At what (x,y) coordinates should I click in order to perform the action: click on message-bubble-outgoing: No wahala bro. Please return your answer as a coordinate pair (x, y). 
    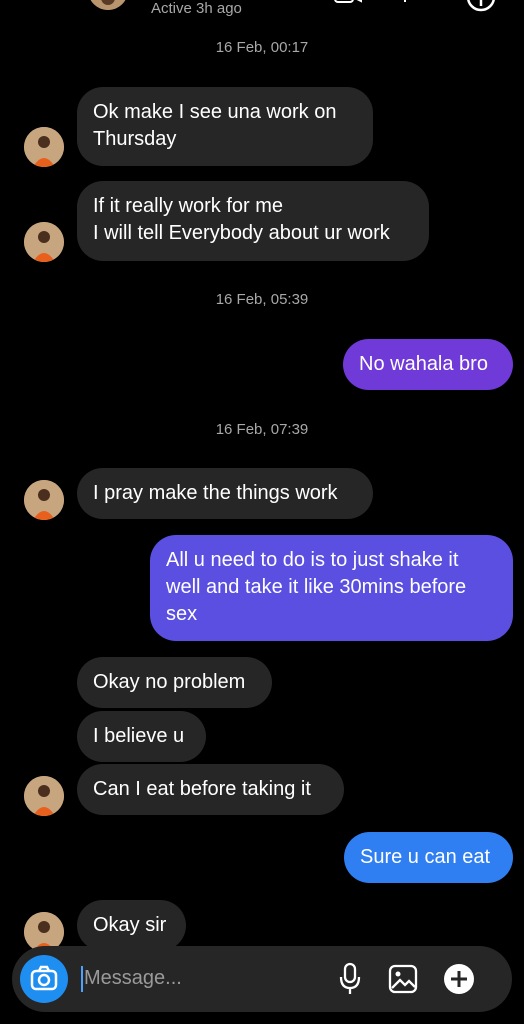
    Looking at the image, I should click on (428, 364).